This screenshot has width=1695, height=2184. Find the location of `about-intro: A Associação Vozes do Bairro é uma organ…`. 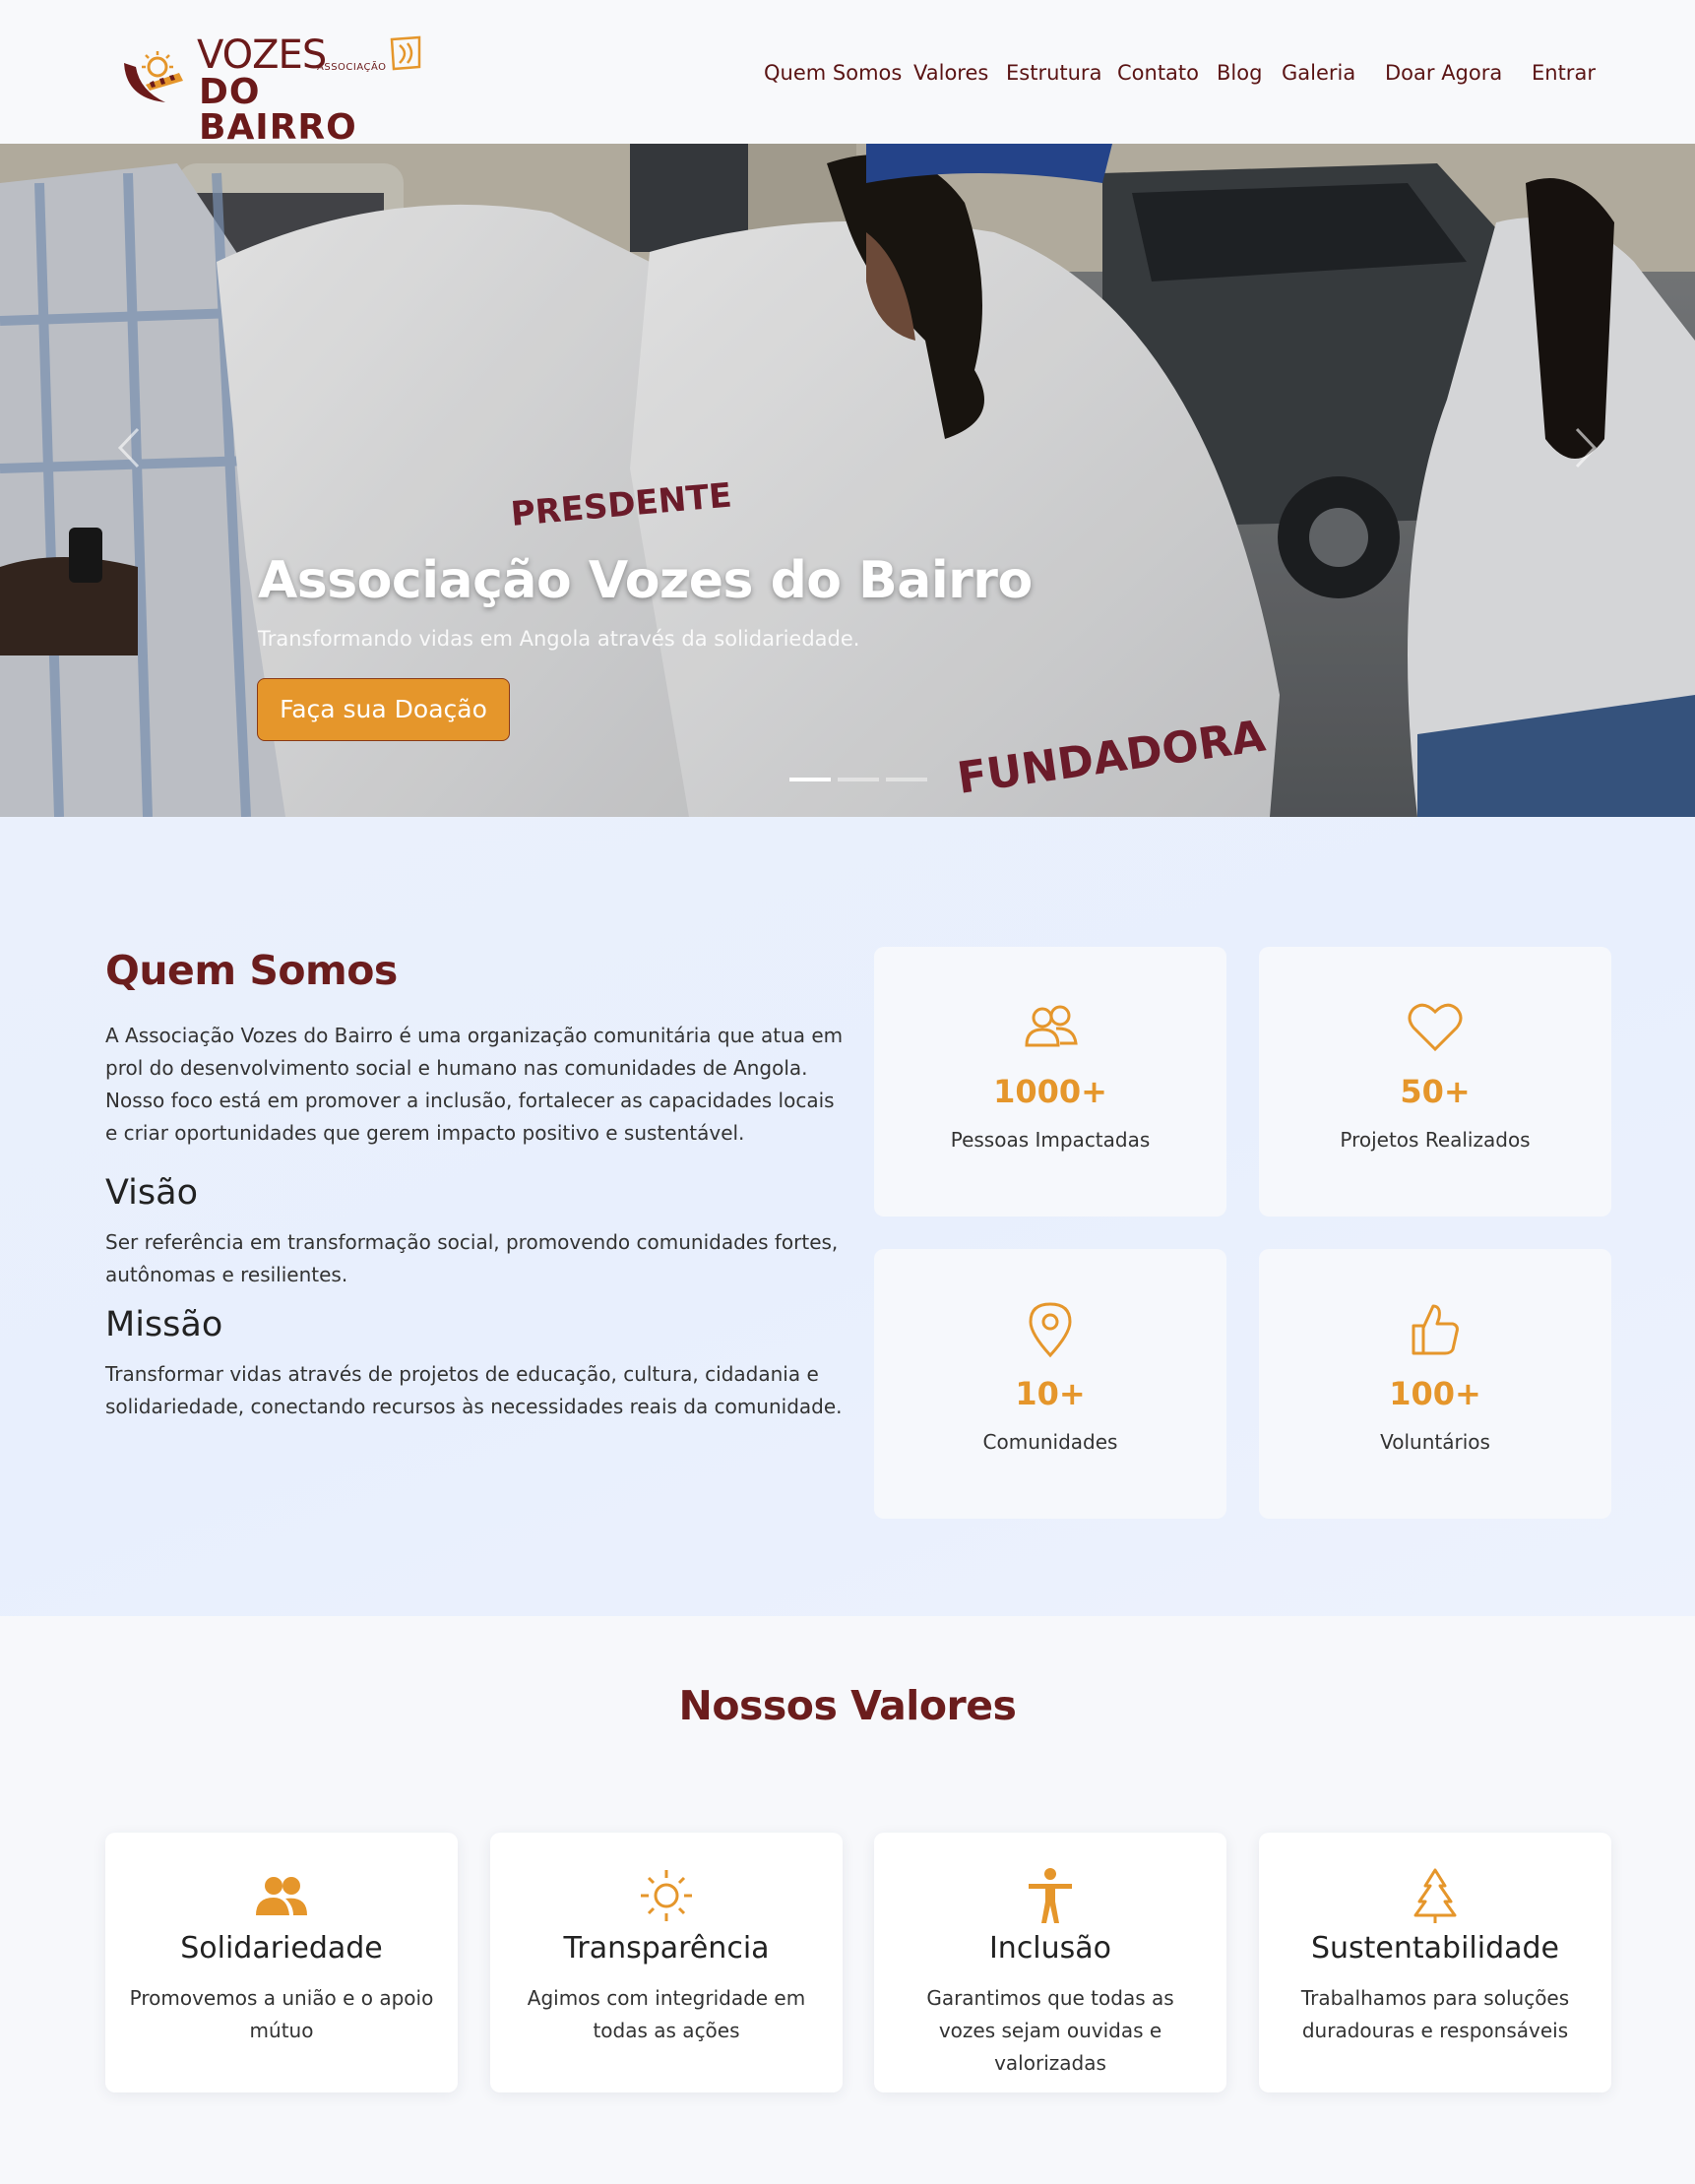

about-intro: A Associação Vozes do Bairro é uma organ… is located at coordinates (474, 1084).